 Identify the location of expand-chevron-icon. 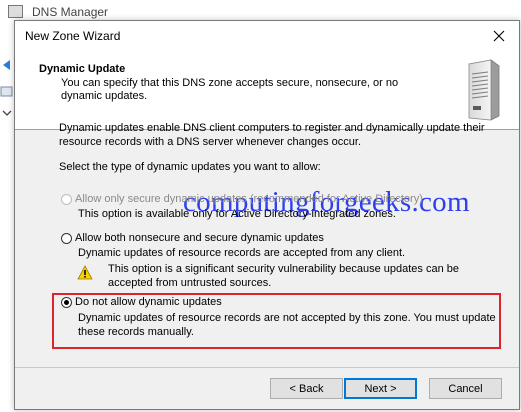
(7, 113).